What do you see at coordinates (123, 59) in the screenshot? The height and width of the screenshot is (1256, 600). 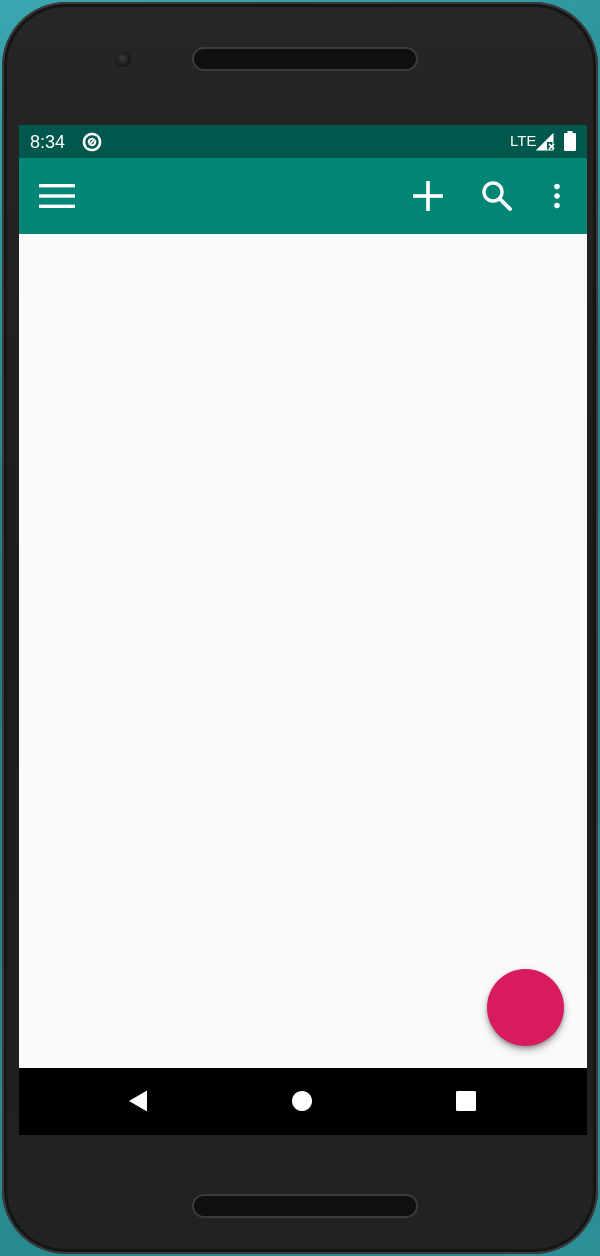 I see `front-camera` at bounding box center [123, 59].